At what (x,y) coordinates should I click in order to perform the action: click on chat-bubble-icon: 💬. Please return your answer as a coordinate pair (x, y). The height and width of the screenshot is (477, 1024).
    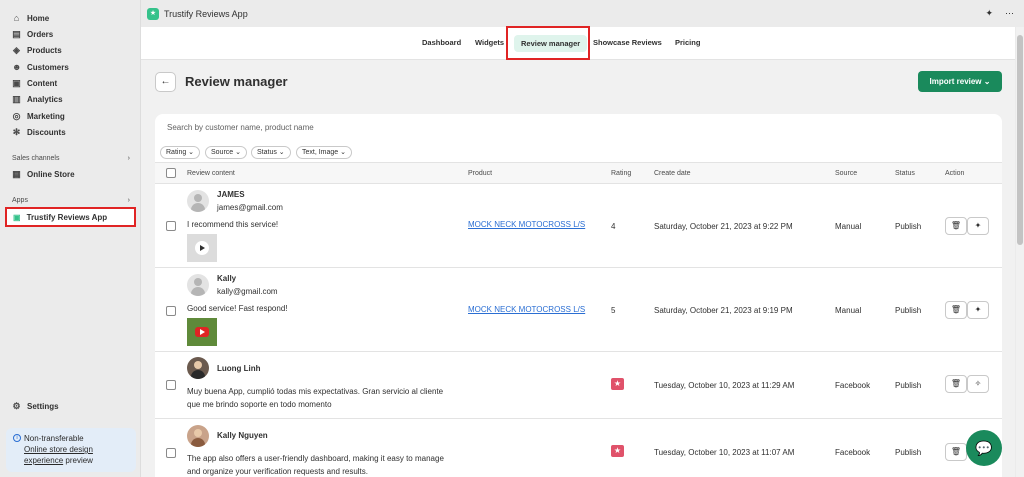
    Looking at the image, I should click on (984, 448).